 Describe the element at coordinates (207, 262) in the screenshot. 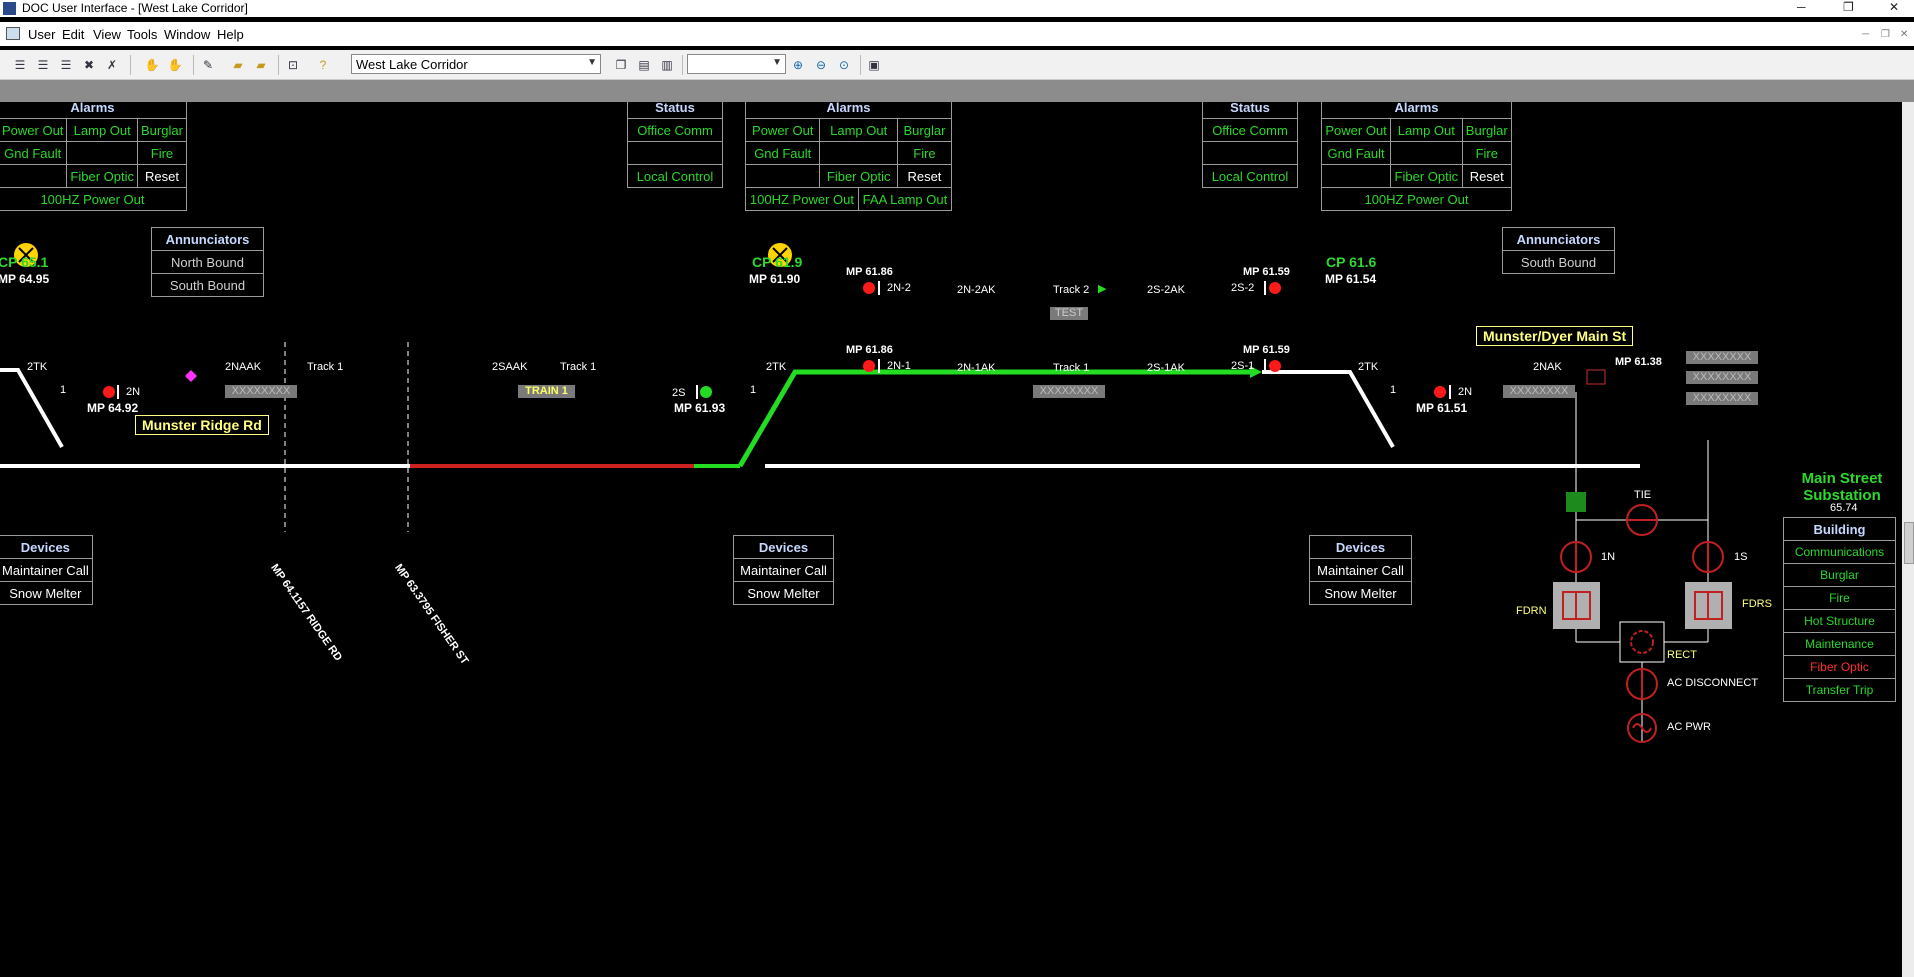

I see `annunciator-north-bound: North Bound` at that location.